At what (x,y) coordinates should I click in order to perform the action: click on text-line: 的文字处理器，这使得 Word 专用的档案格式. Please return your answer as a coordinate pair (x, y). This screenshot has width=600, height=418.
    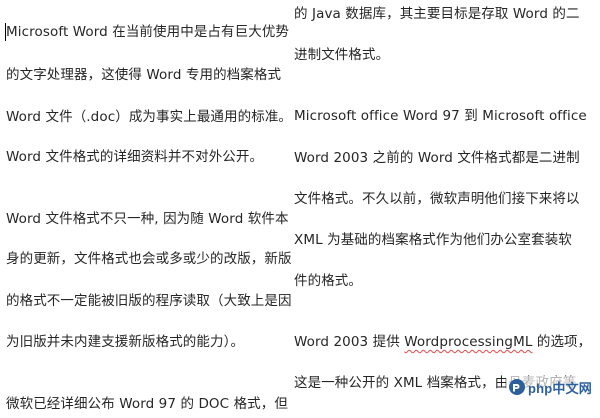
    Looking at the image, I should click on (144, 75).